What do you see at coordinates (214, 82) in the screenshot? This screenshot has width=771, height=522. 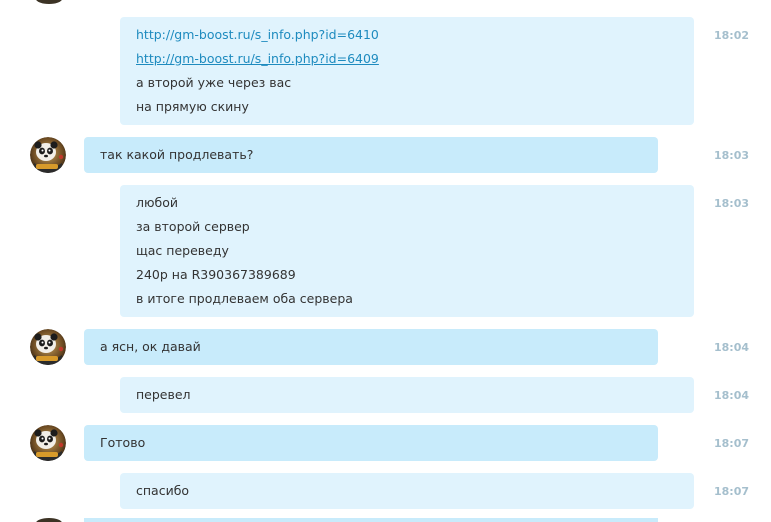 I see `message-text: а второй уже через вас` at bounding box center [214, 82].